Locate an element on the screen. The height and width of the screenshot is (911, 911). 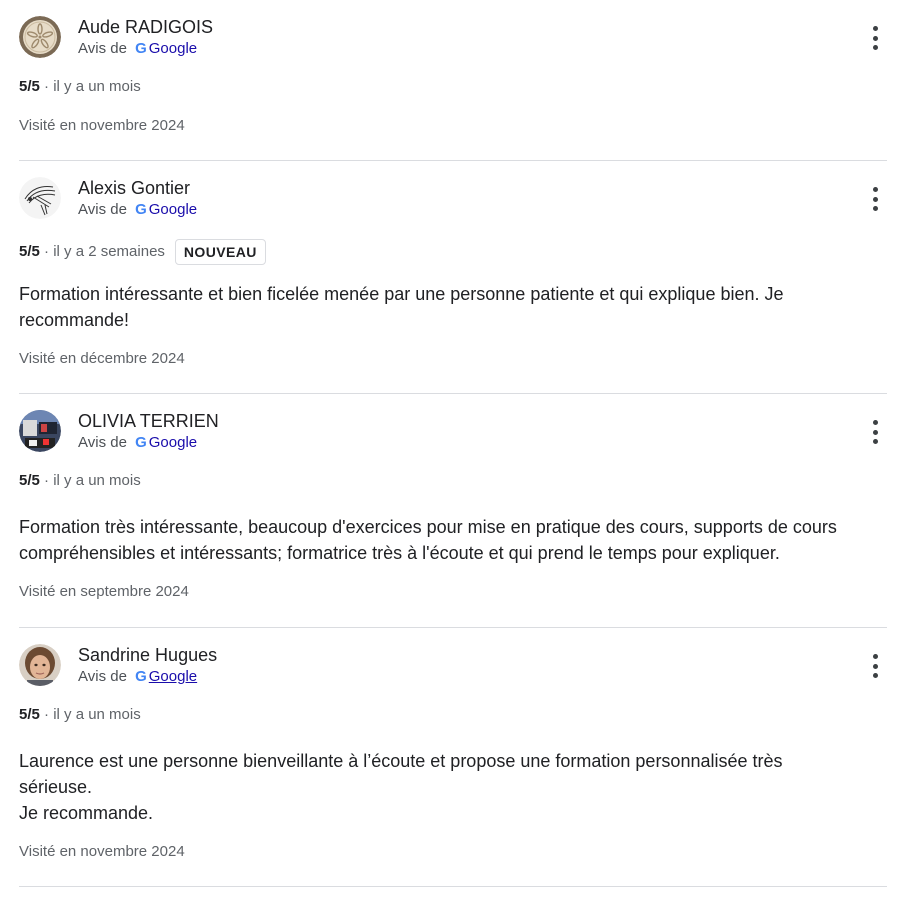
review-header: Alexis Gontier Avis de G Google is located at coordinates (453, 199).